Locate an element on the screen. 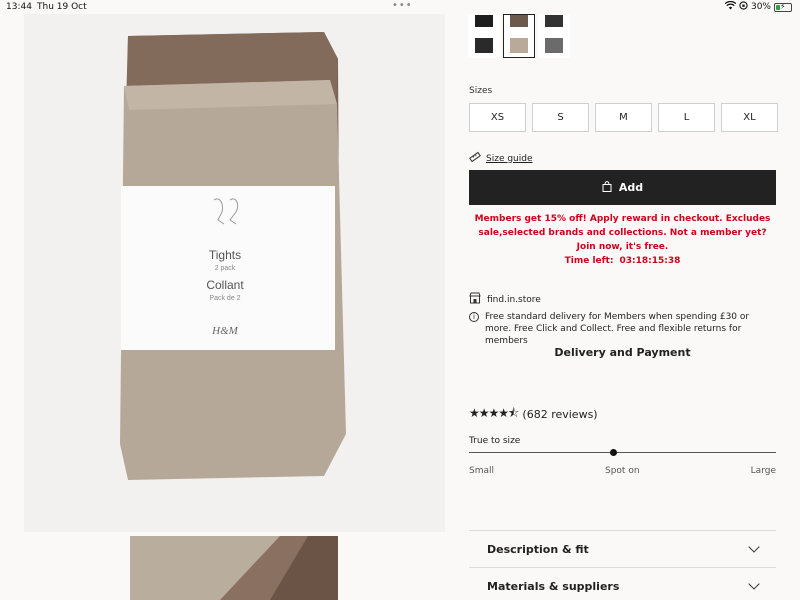  size-selector: XS S M L XL is located at coordinates (623, 117).